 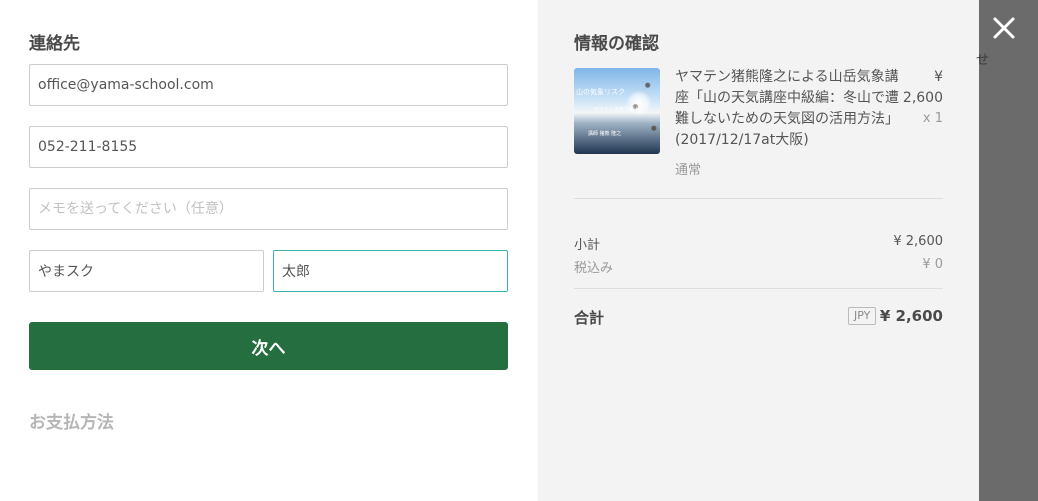 What do you see at coordinates (146, 271) in the screenshot?
I see `last-name-field` at bounding box center [146, 271].